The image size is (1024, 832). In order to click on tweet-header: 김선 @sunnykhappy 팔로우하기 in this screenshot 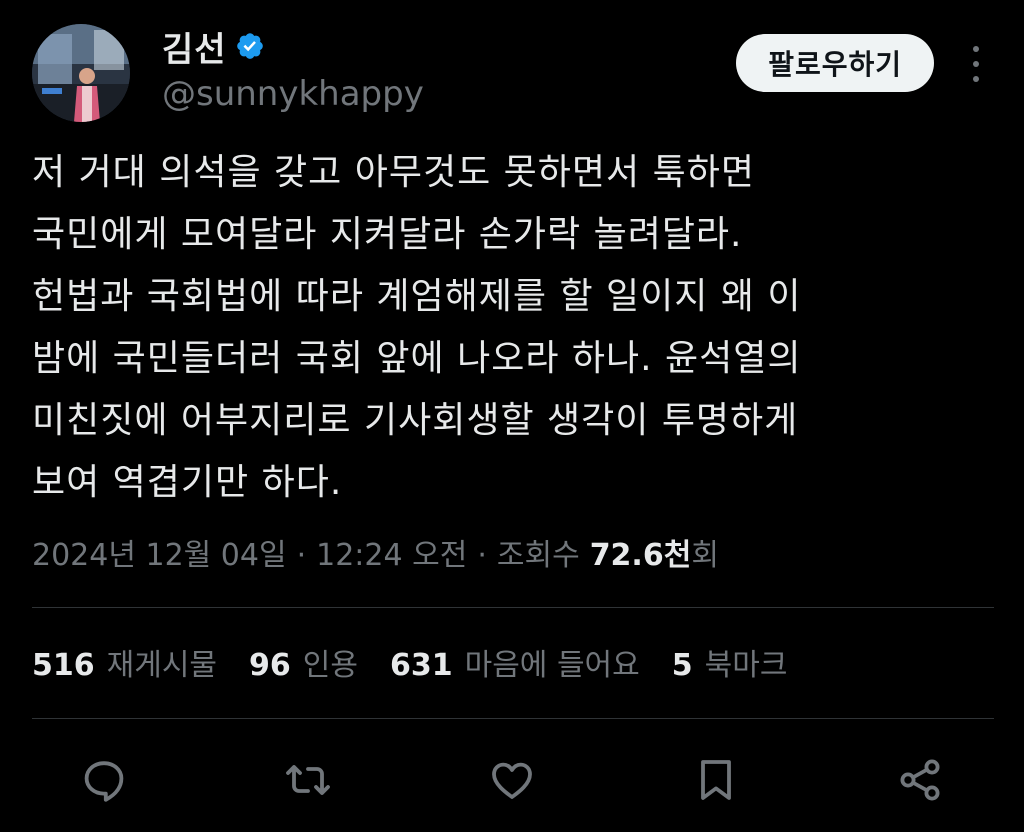, I will do `click(512, 72)`.